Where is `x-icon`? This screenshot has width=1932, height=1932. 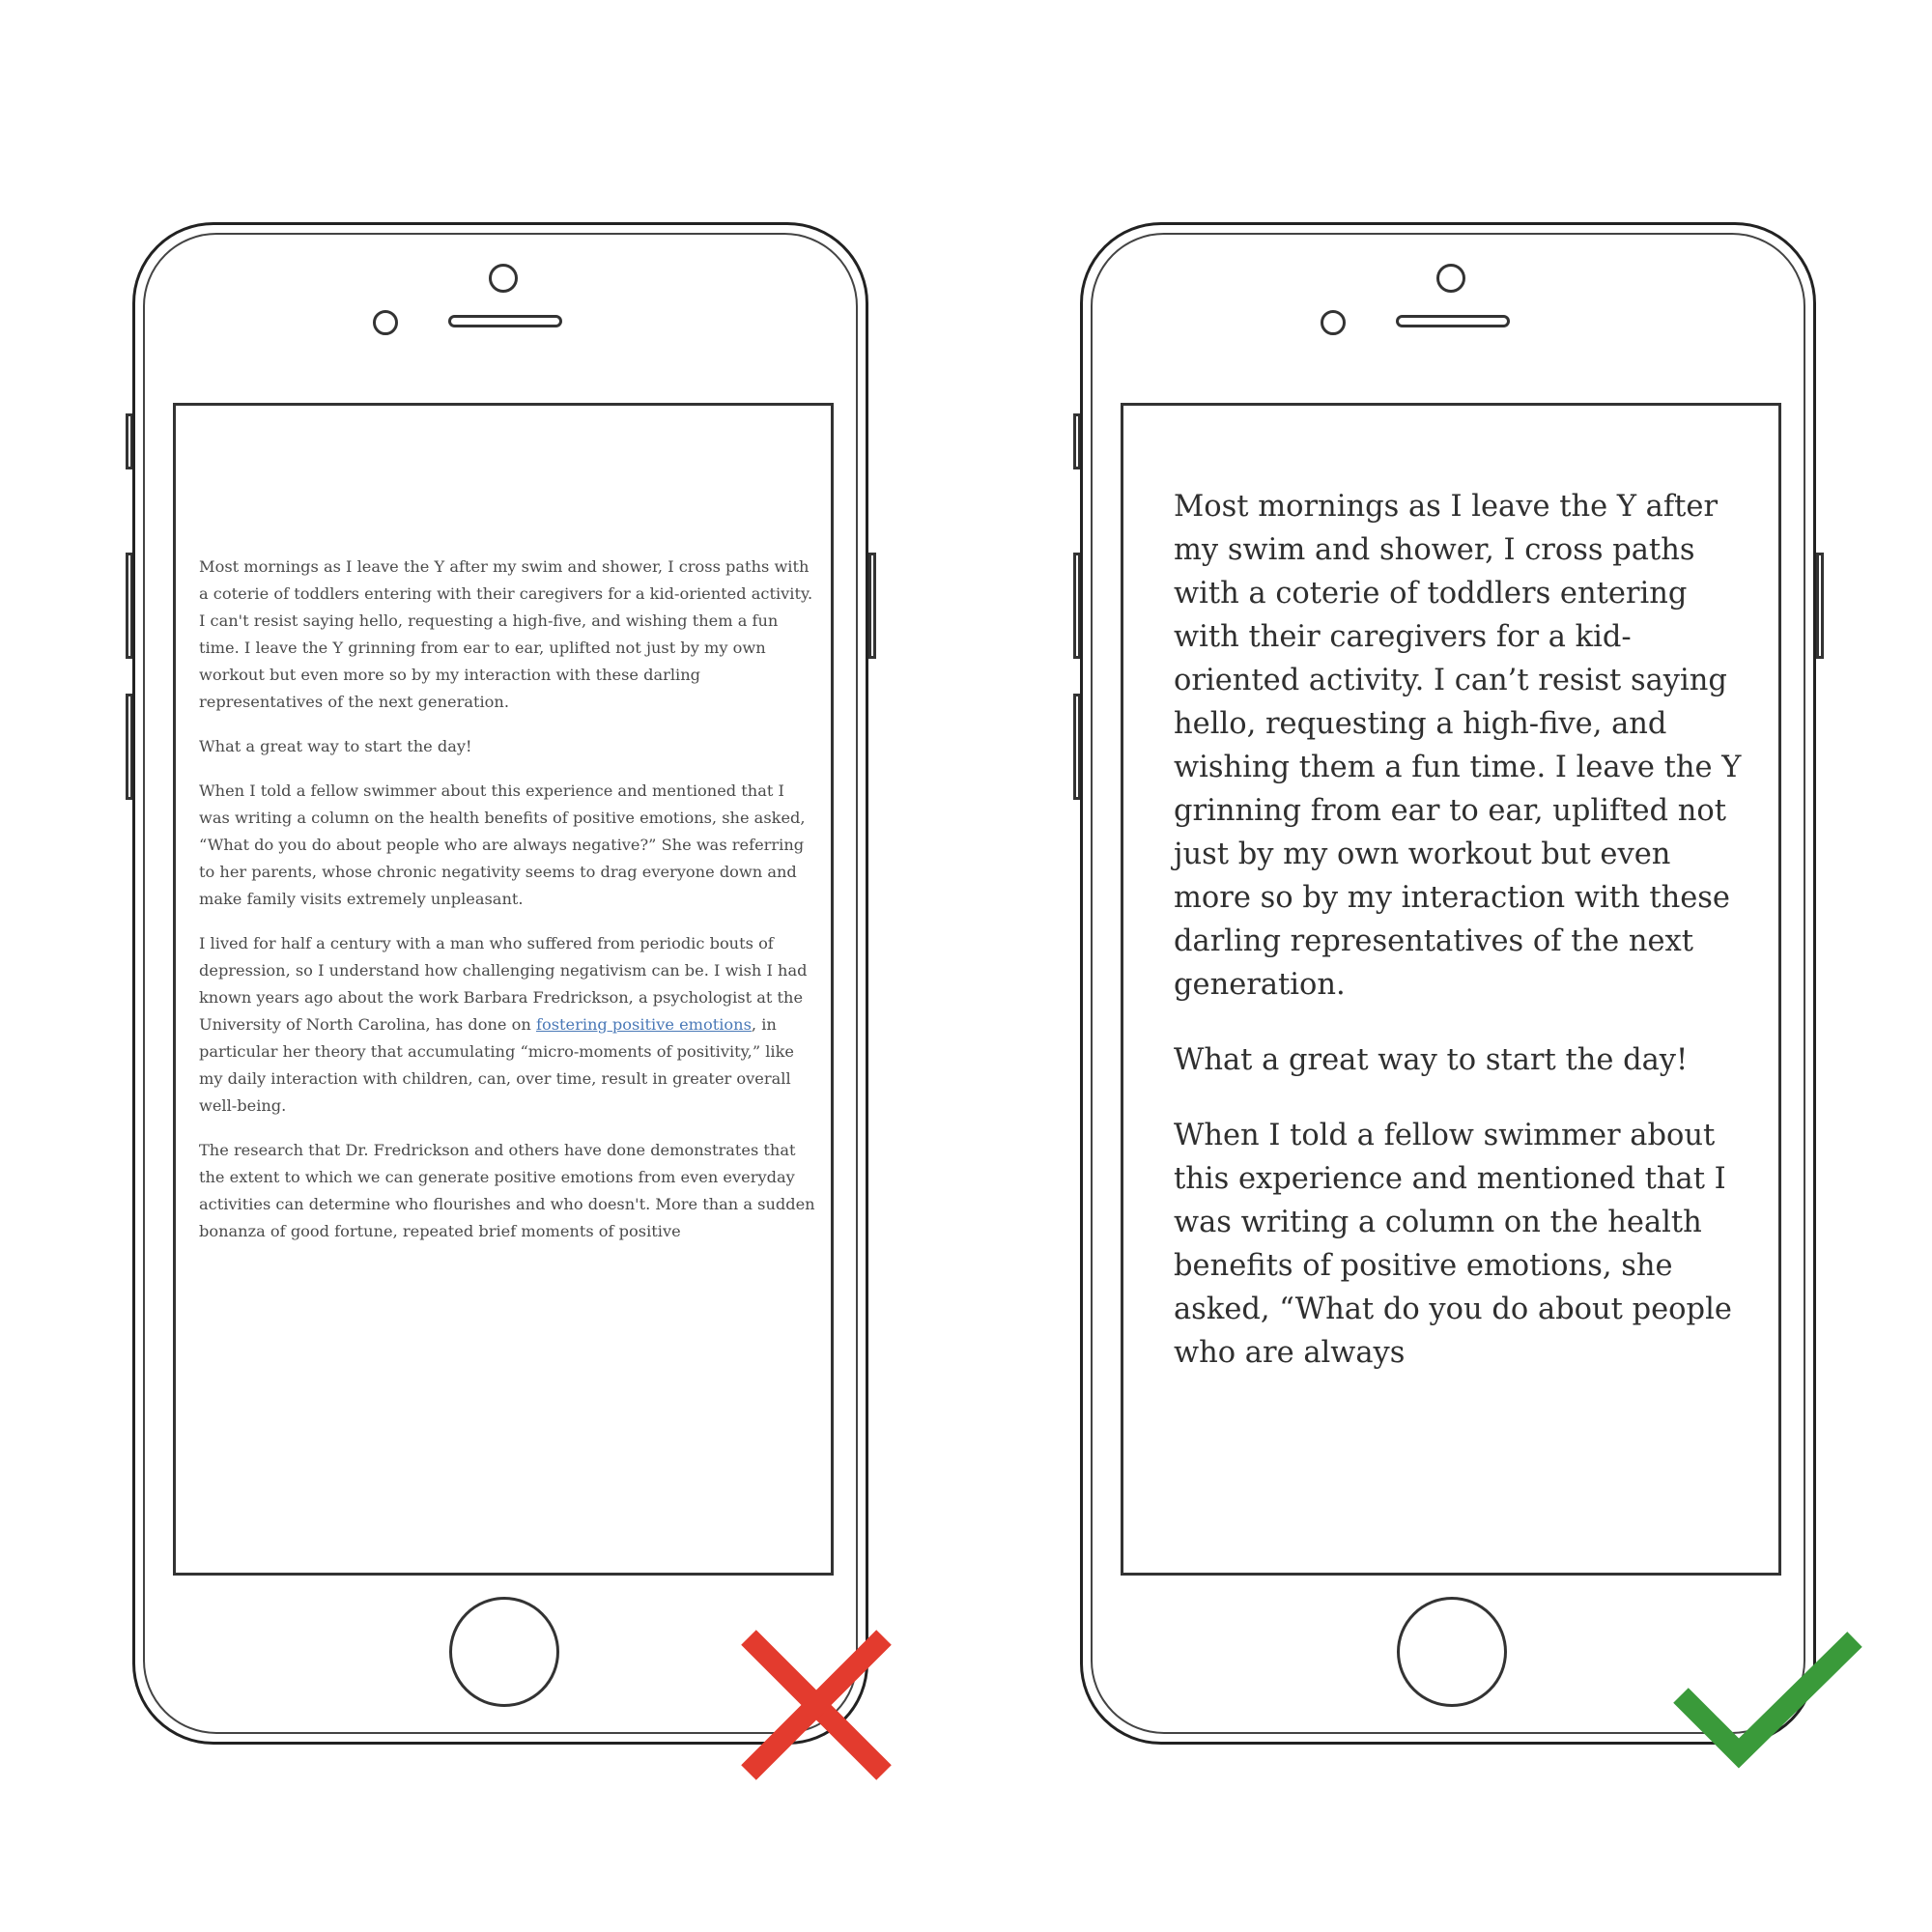
x-icon is located at coordinates (816, 1705).